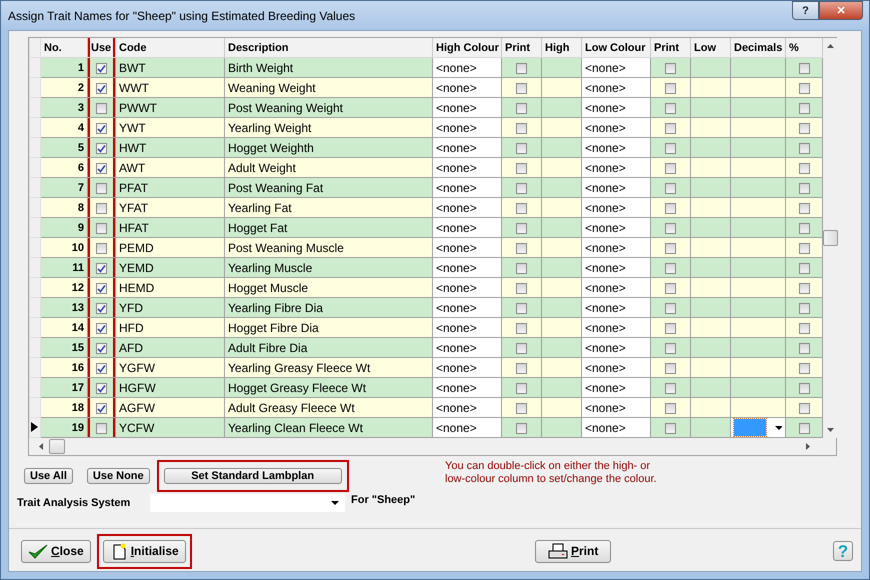 The height and width of the screenshot is (580, 870). Describe the element at coordinates (118, 476) in the screenshot. I see `action-button: Use None` at that location.